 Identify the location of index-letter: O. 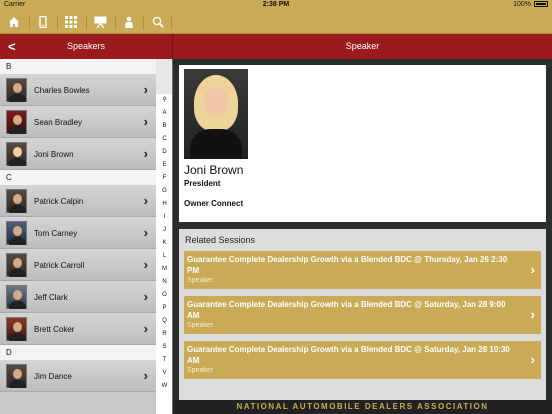
(164, 295).